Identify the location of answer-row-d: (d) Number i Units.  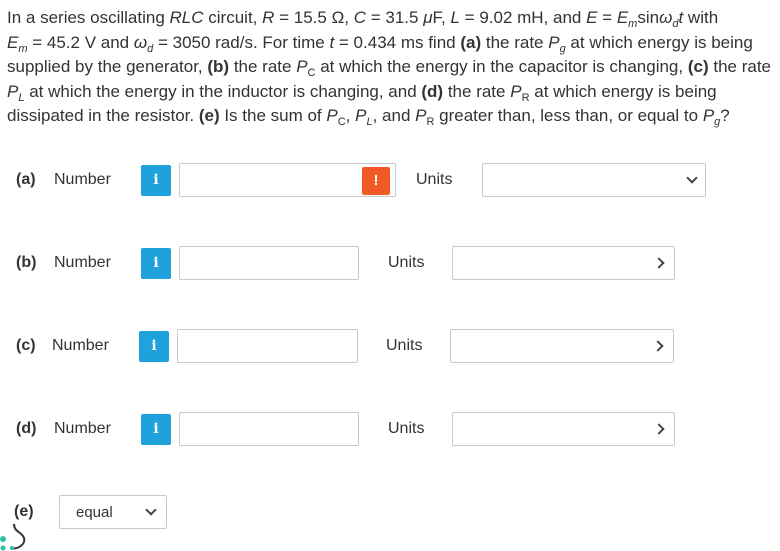
(390, 430).